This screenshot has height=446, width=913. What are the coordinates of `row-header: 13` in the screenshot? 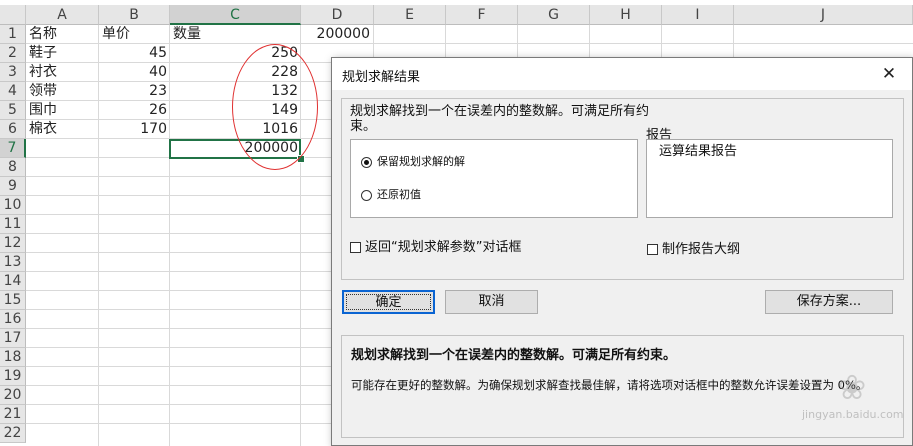 It's located at (13, 262).